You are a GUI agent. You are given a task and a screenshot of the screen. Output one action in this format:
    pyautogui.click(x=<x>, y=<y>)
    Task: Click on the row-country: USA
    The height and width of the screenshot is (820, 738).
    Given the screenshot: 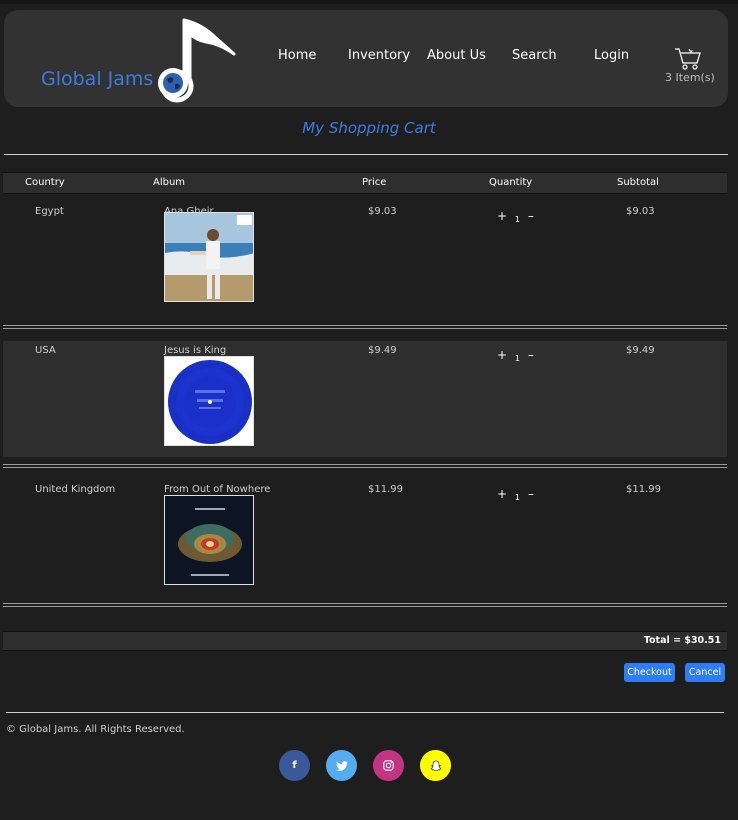 What is the action you would take?
    pyautogui.click(x=45, y=350)
    